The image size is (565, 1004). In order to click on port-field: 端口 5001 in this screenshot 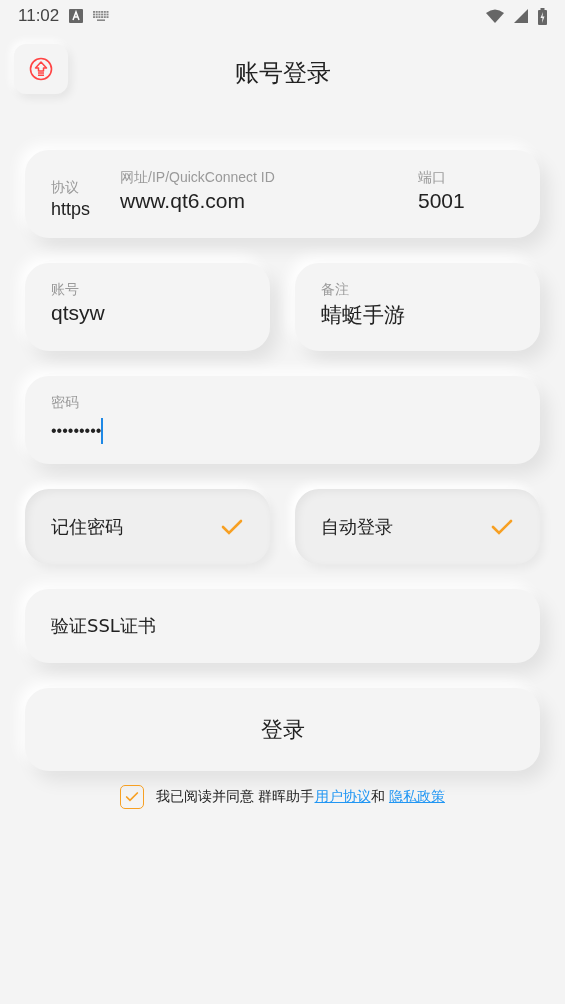, I will do `click(466, 191)`.